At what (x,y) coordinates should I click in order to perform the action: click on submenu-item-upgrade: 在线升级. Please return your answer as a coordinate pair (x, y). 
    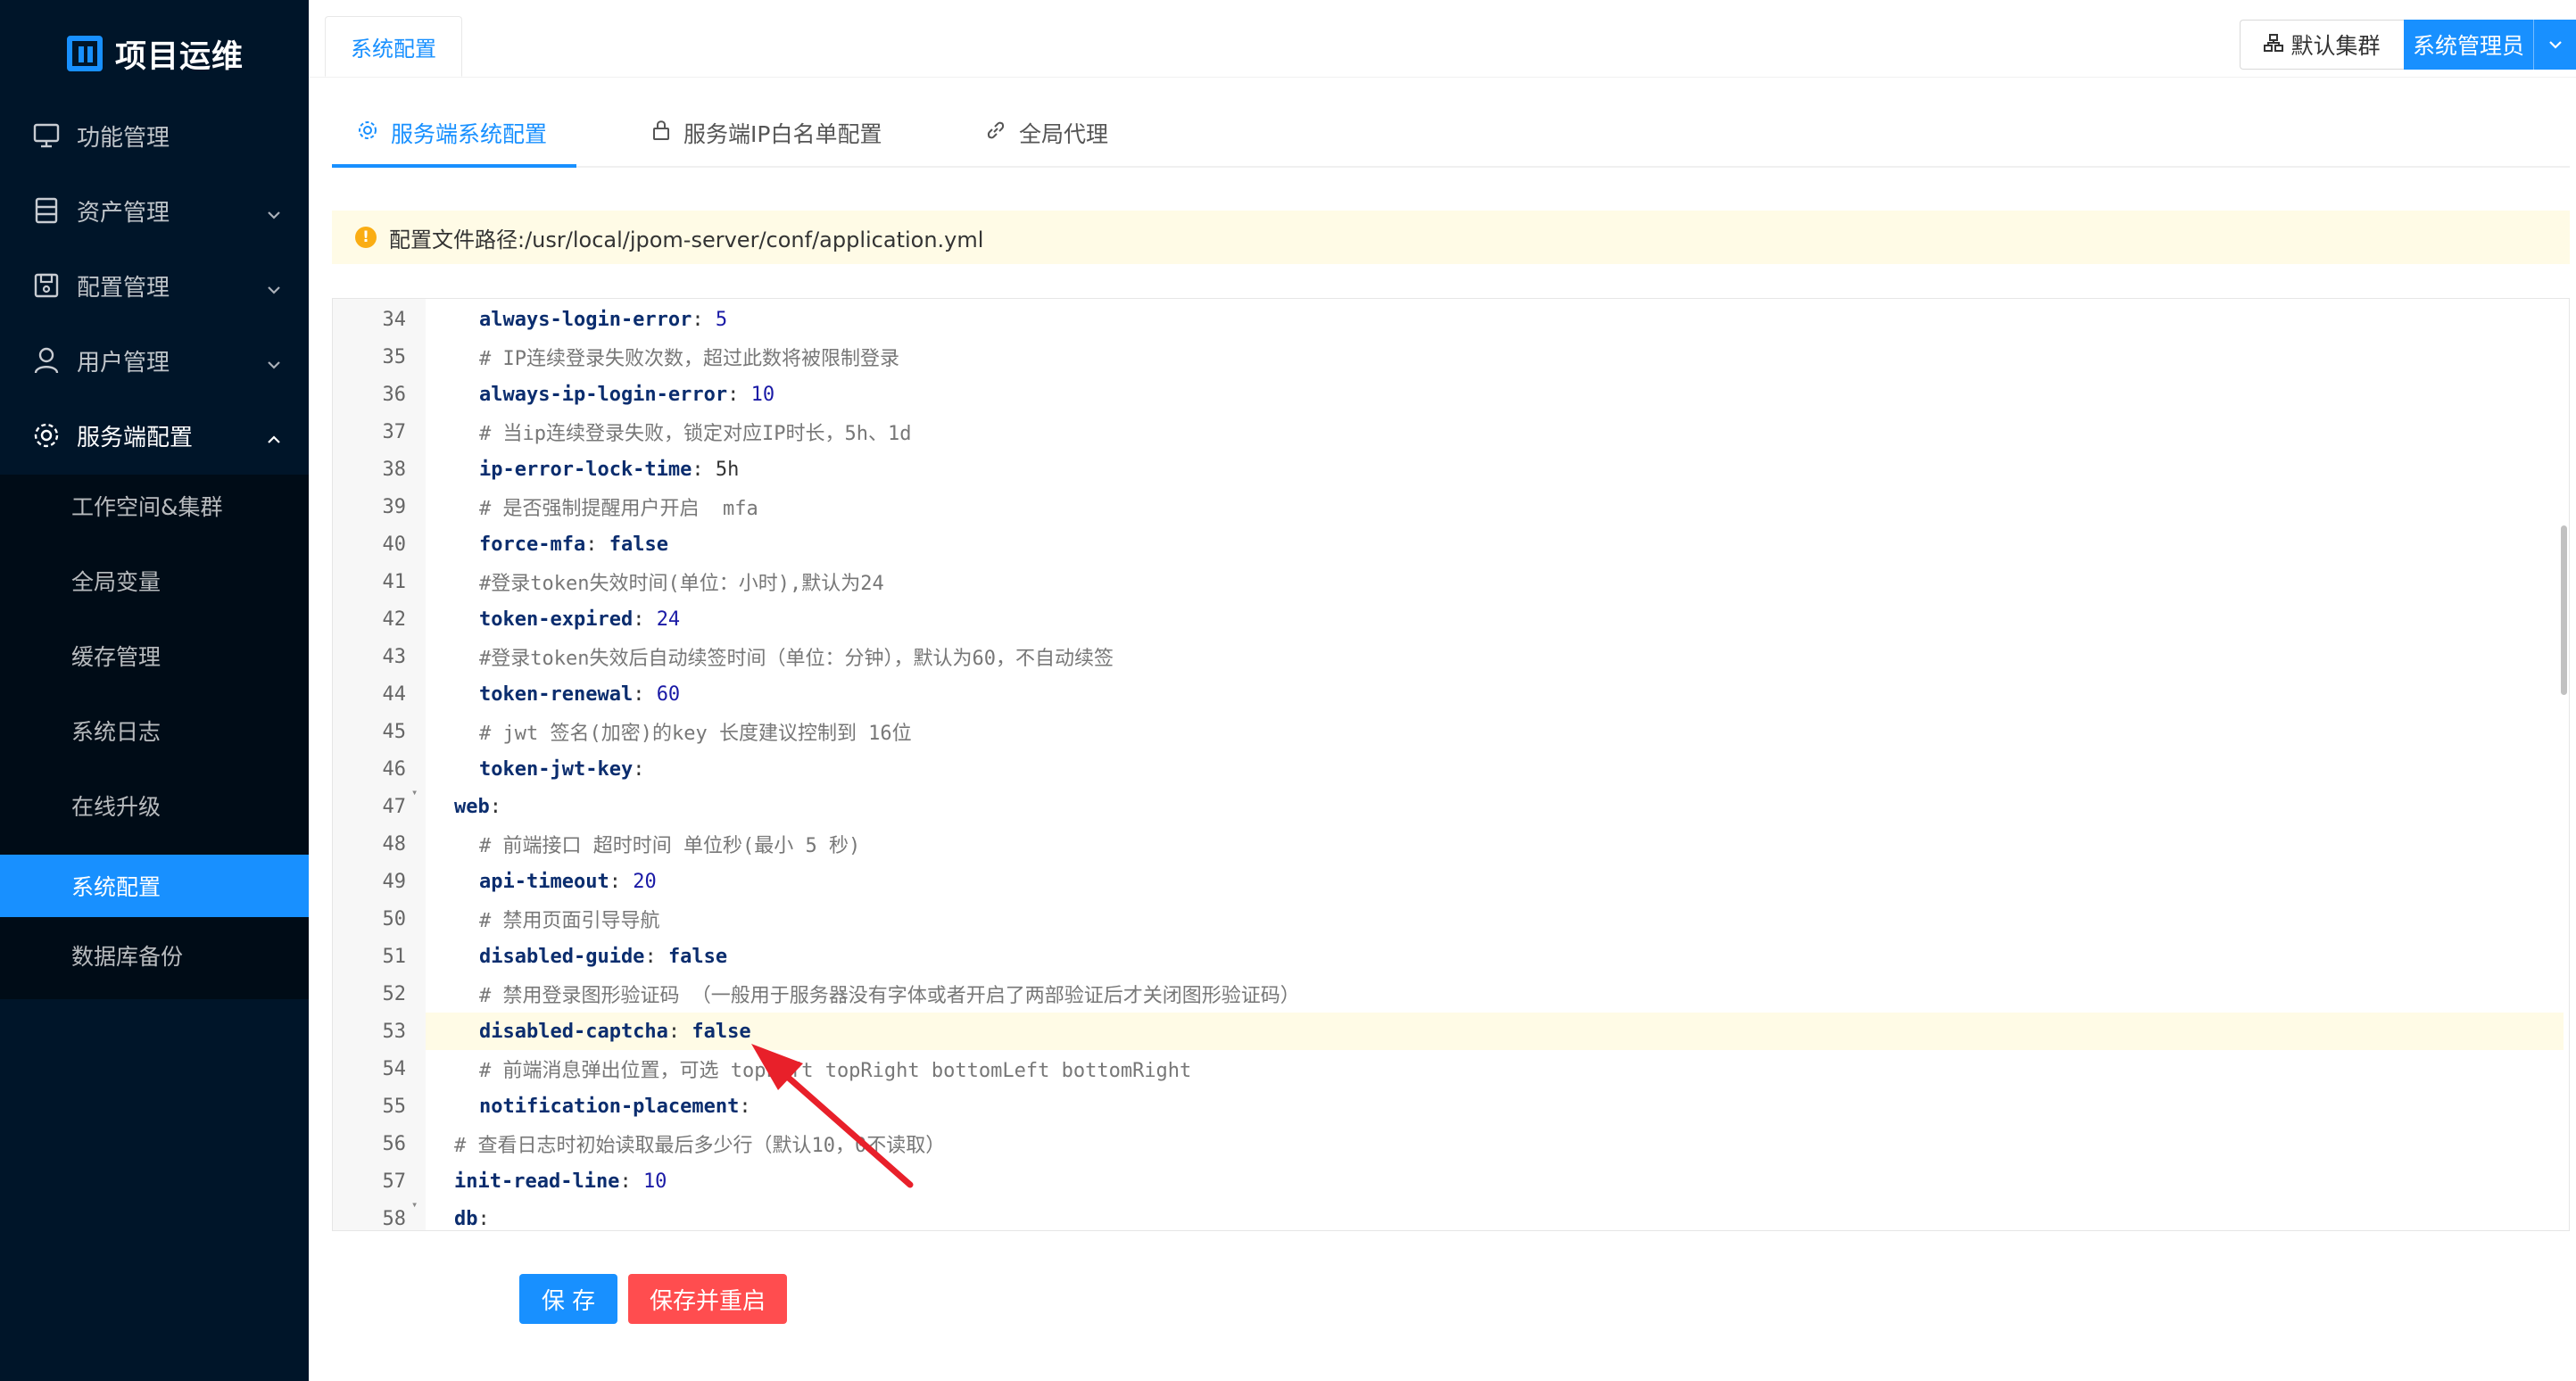
    Looking at the image, I should click on (154, 805).